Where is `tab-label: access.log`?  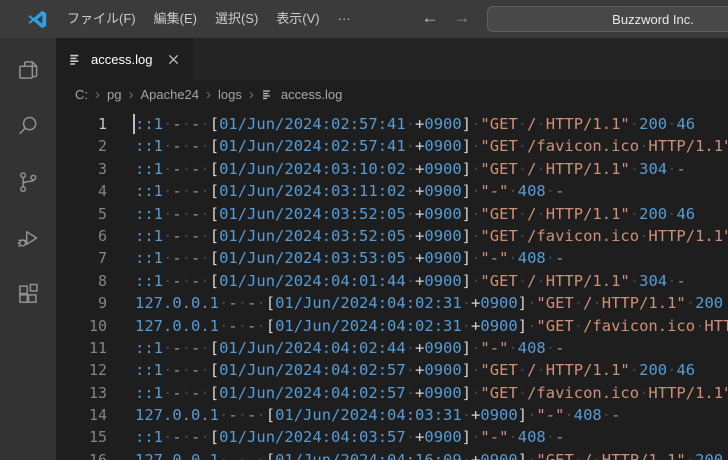
tab-label: access.log is located at coordinates (122, 59).